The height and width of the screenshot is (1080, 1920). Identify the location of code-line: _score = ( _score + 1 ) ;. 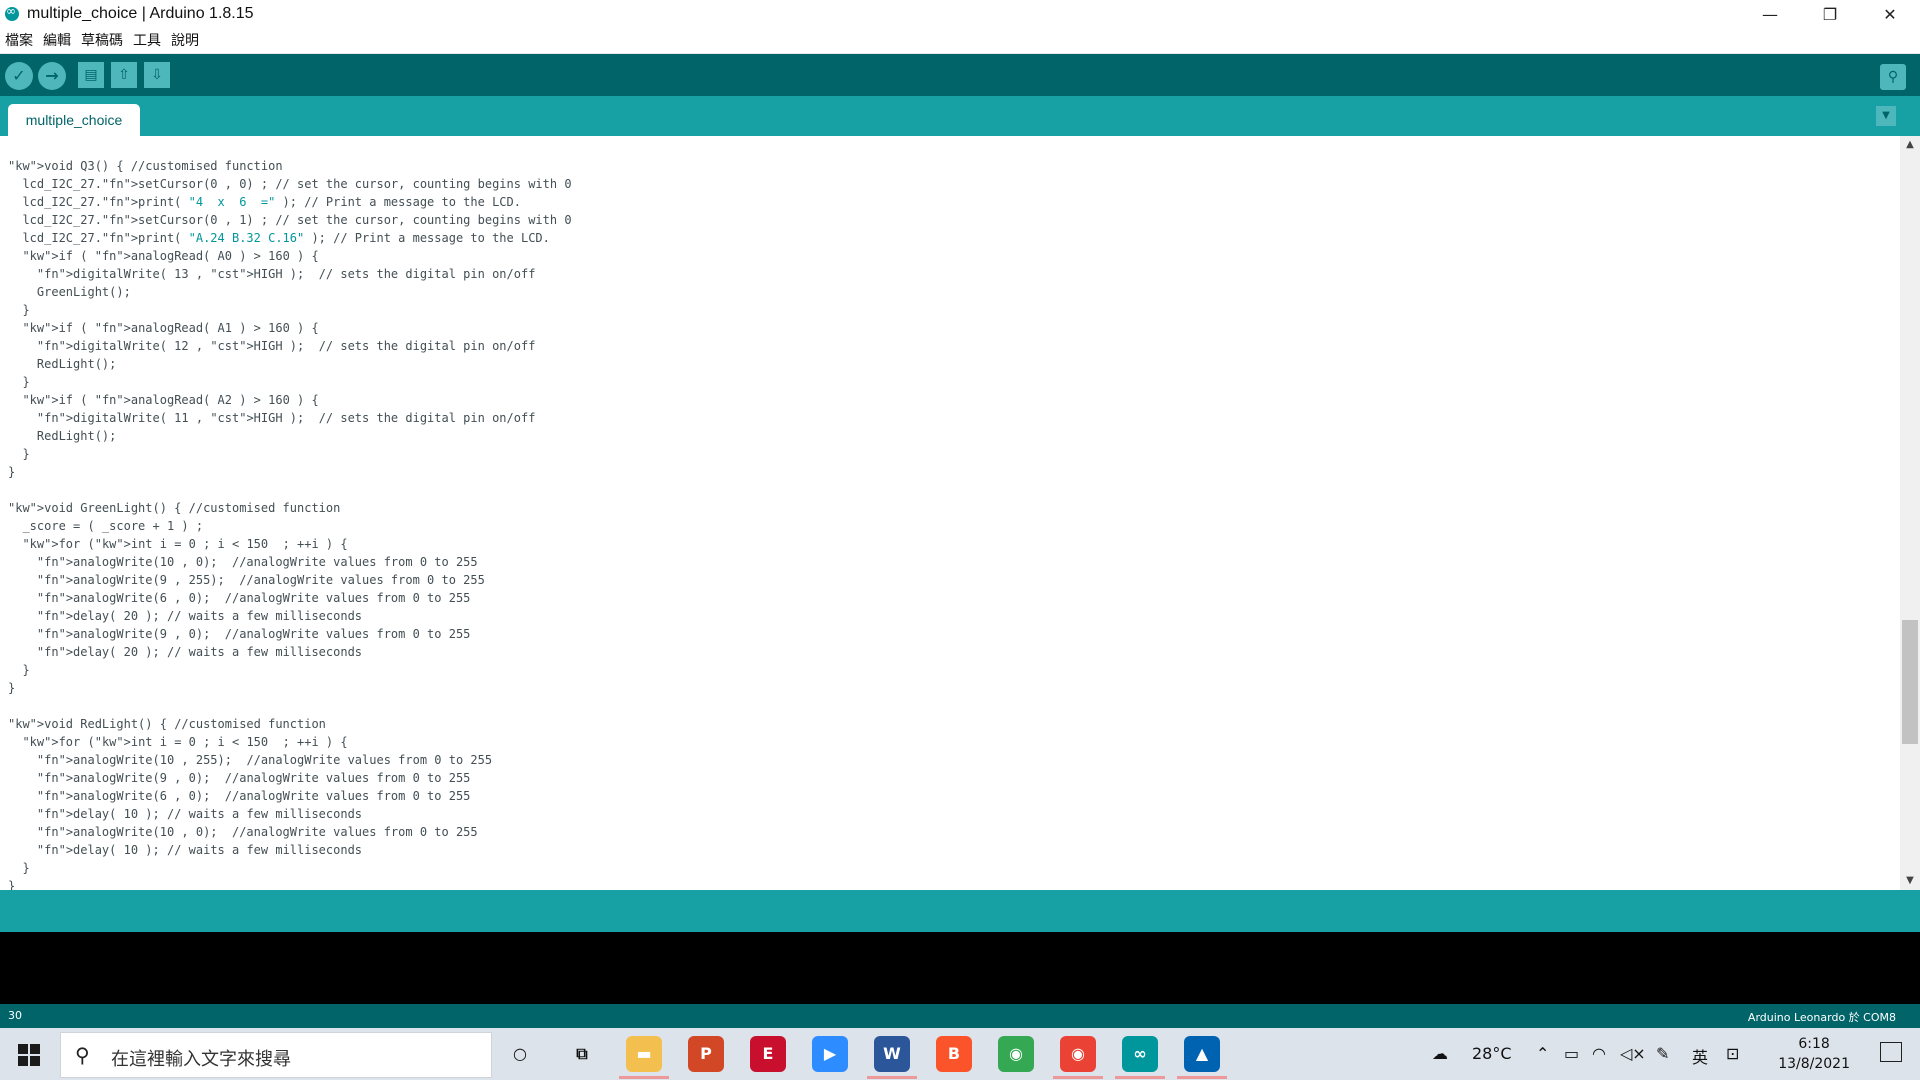
(290, 526).